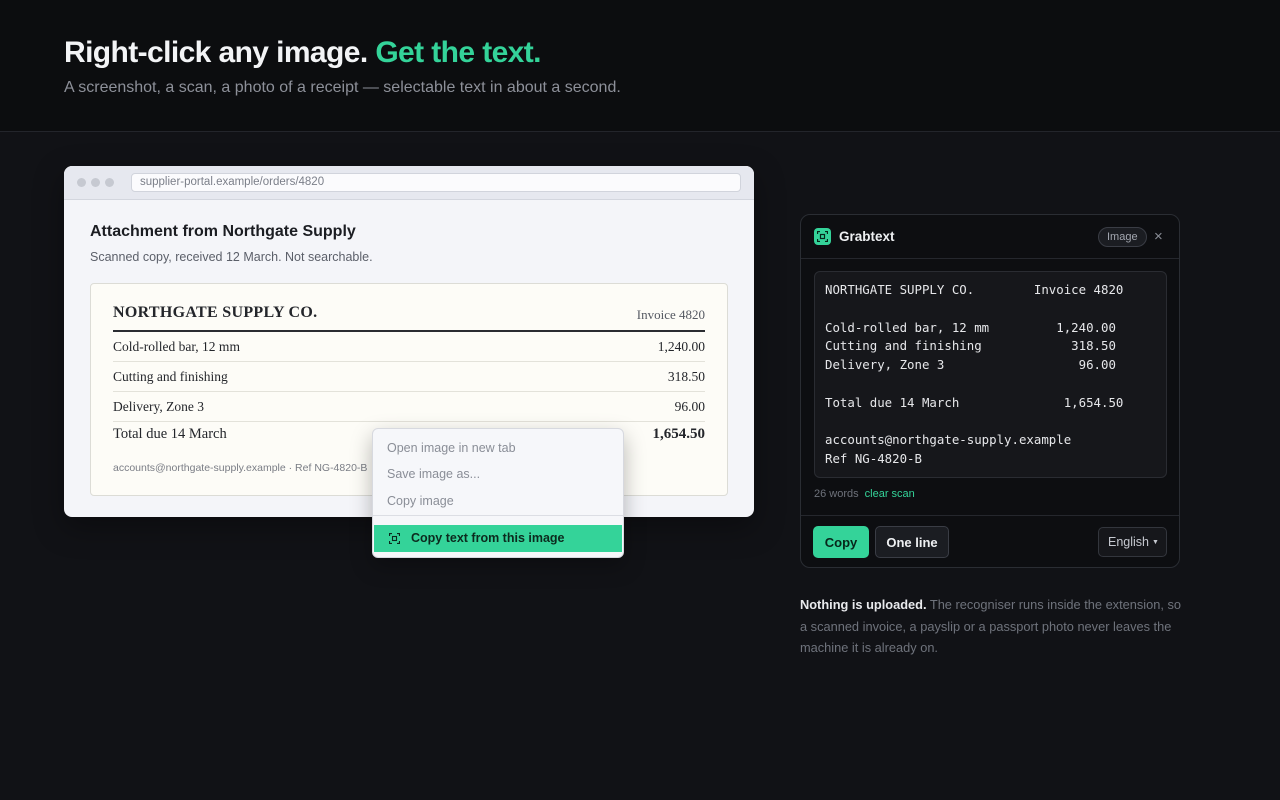  I want to click on hero-title-main: Right-click any image., so click(216, 52).